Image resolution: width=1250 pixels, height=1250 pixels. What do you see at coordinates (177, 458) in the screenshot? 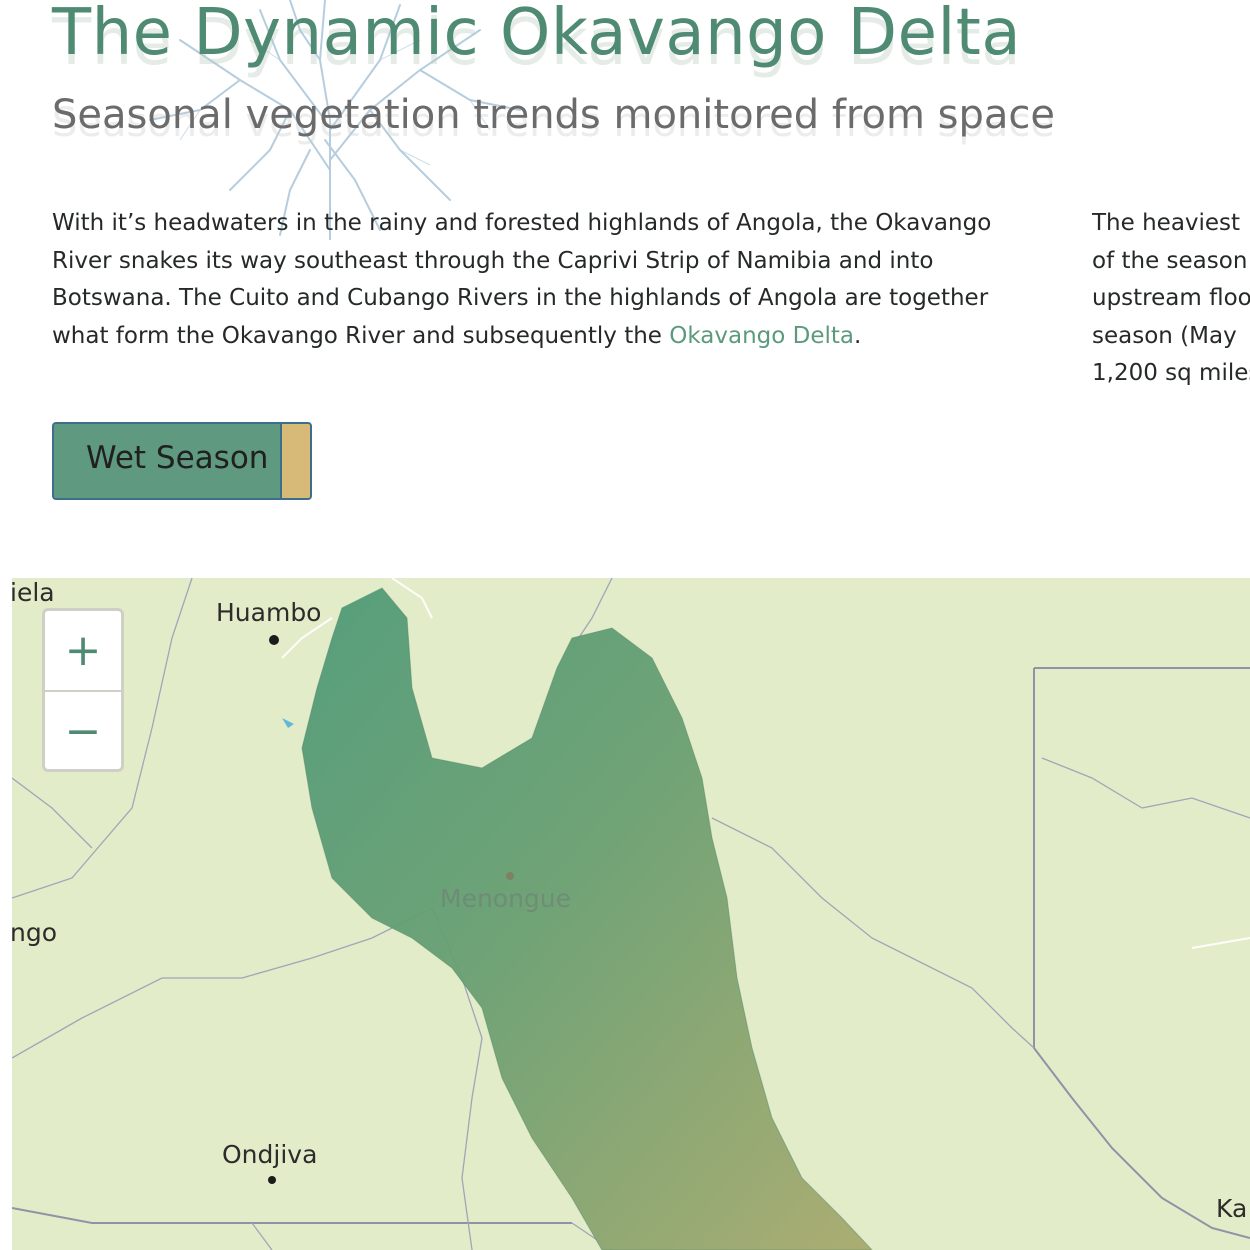
I see `season-toggle-label: Wet Season` at bounding box center [177, 458].